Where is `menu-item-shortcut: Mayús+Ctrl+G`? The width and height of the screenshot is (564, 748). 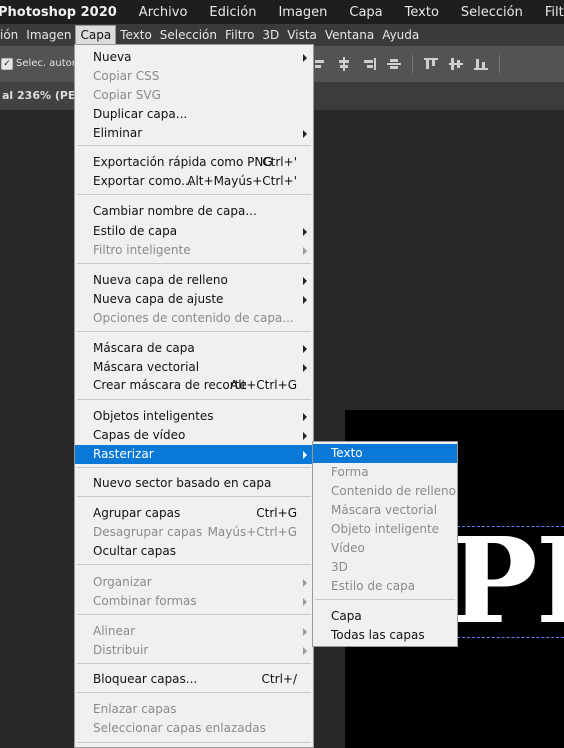 menu-item-shortcut: Mayús+Ctrl+G is located at coordinates (252, 532).